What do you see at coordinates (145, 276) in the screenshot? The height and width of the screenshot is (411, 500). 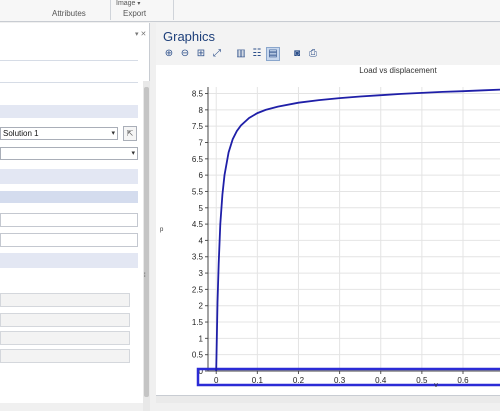 I see `splitter-handle: ⁞` at bounding box center [145, 276].